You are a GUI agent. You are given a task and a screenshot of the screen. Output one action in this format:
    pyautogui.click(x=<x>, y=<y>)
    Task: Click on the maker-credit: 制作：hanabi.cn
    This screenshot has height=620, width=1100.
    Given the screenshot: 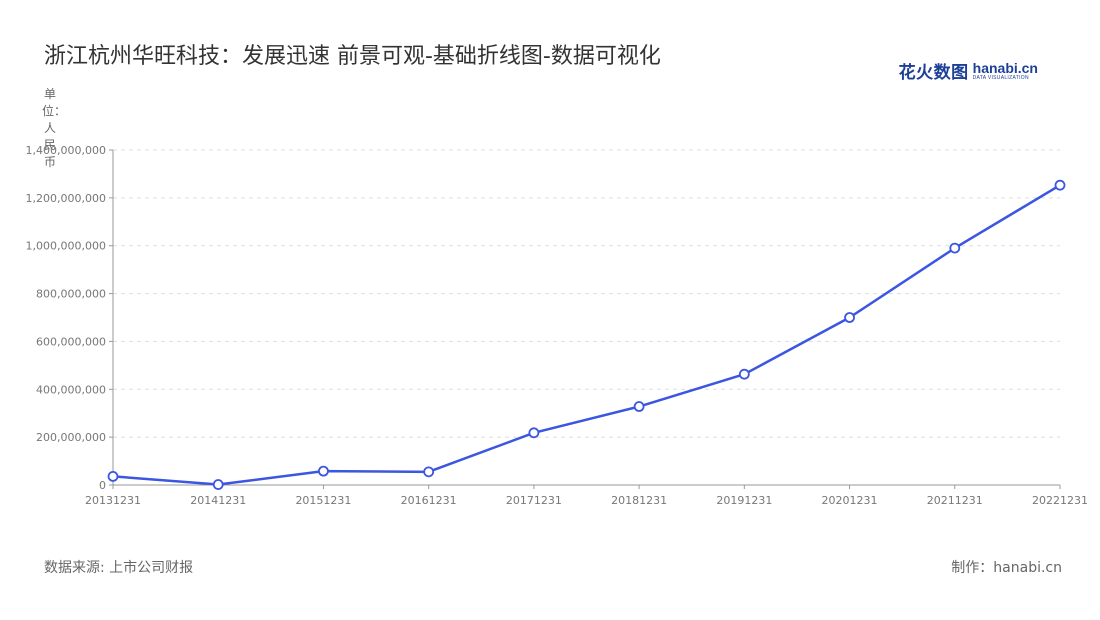 What is the action you would take?
    pyautogui.click(x=1006, y=568)
    